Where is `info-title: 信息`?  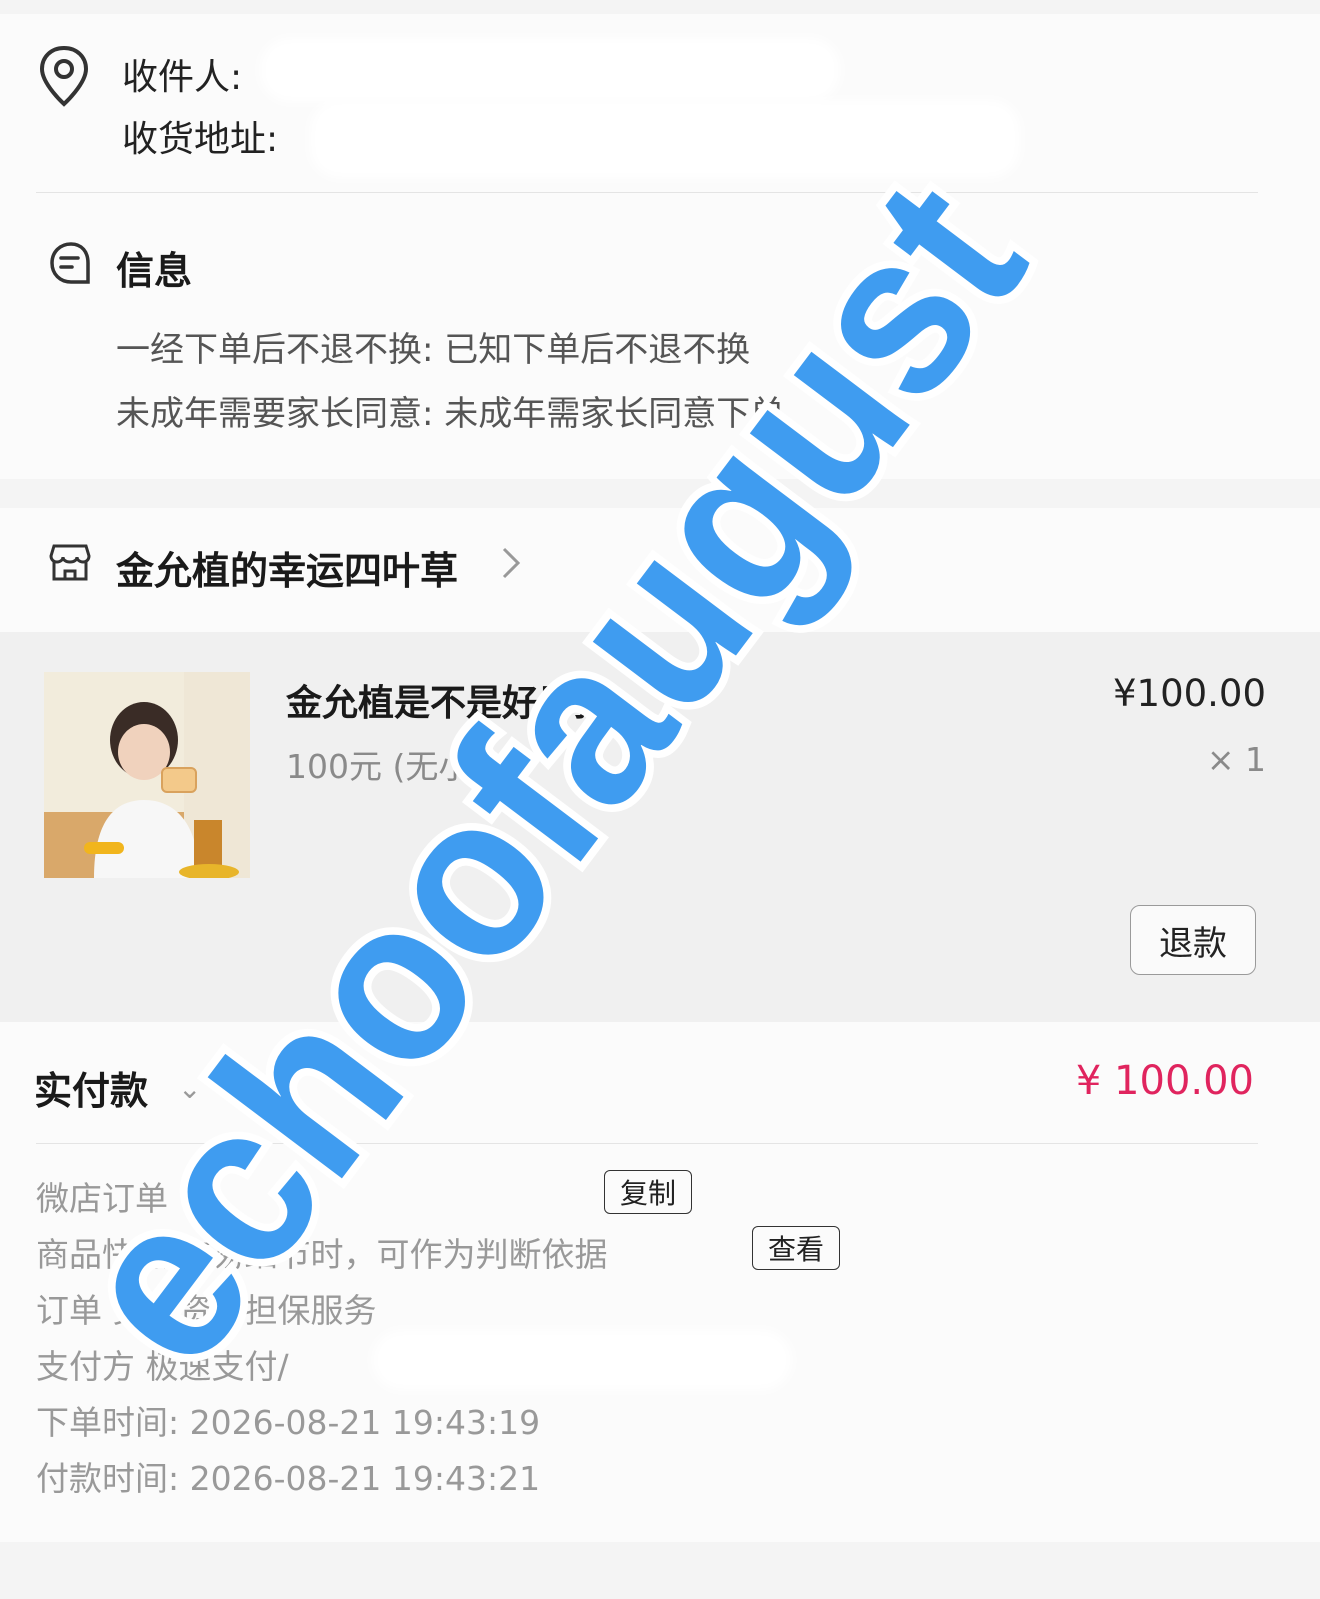 info-title: 信息 is located at coordinates (154, 271).